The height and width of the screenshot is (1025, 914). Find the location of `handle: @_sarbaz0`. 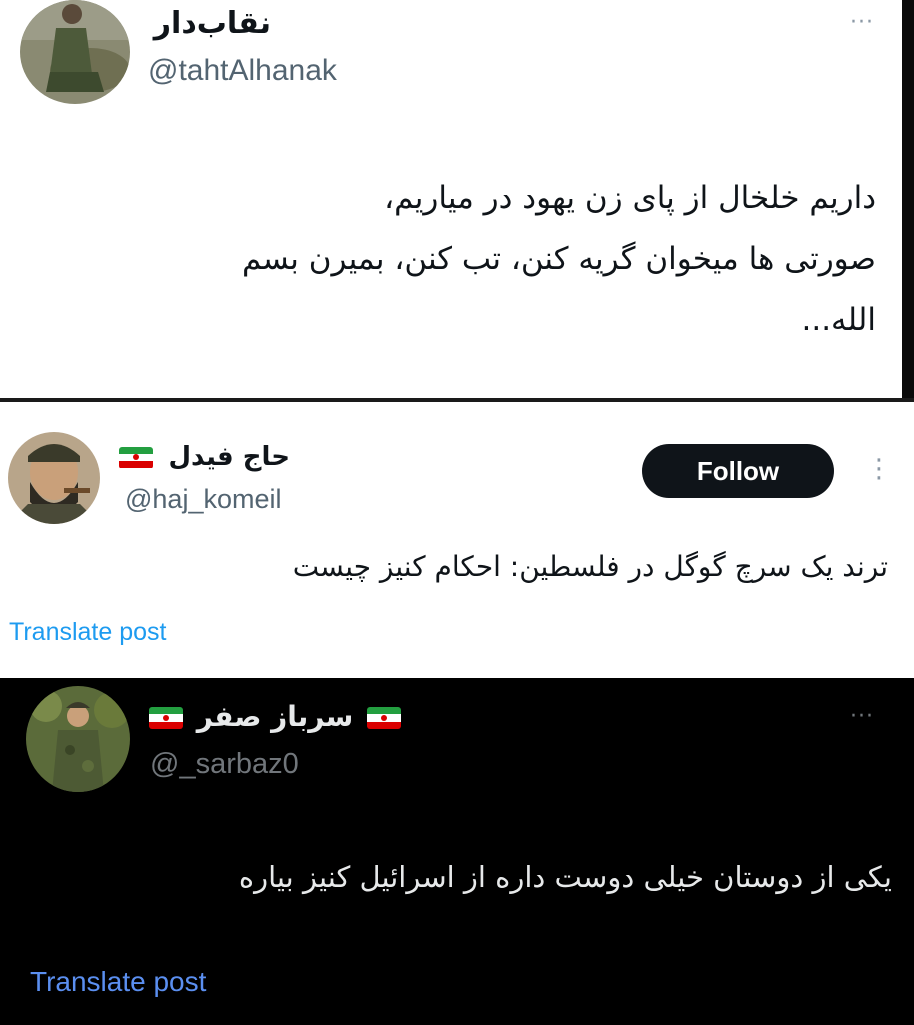

handle: @_sarbaz0 is located at coordinates (224, 764).